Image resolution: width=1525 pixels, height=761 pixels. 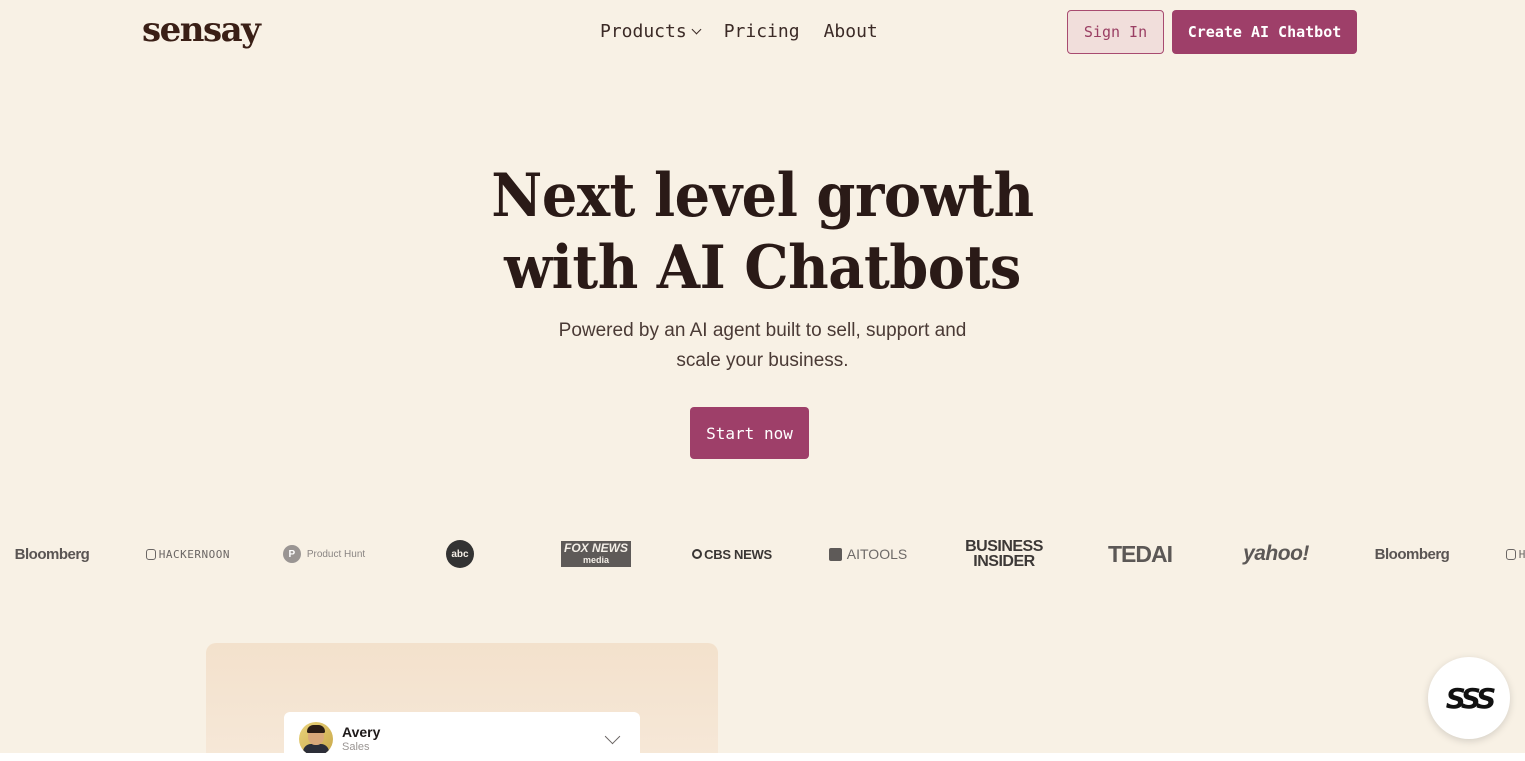 What do you see at coordinates (877, 554) in the screenshot?
I see `aitools-label: AITOOLS` at bounding box center [877, 554].